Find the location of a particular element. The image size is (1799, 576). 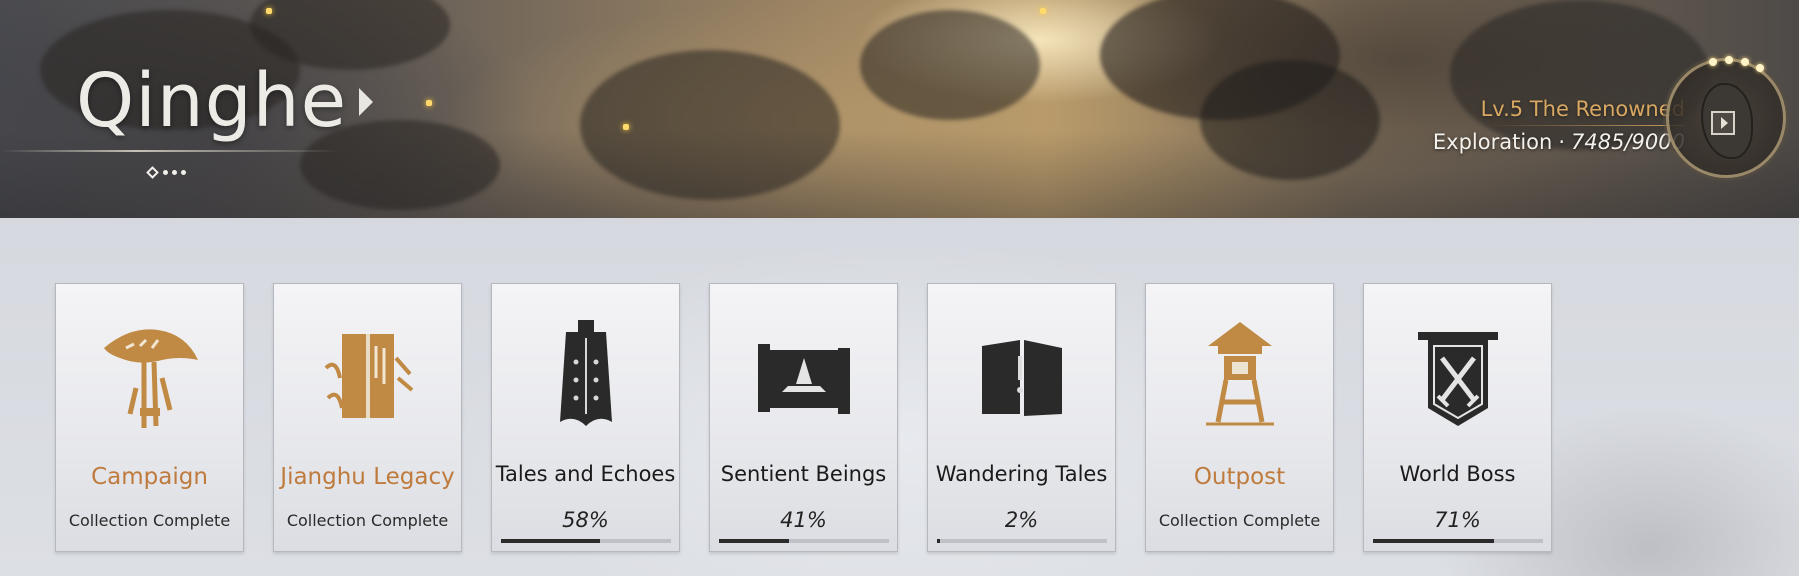

book-bamboo-icon is located at coordinates (369, 376).